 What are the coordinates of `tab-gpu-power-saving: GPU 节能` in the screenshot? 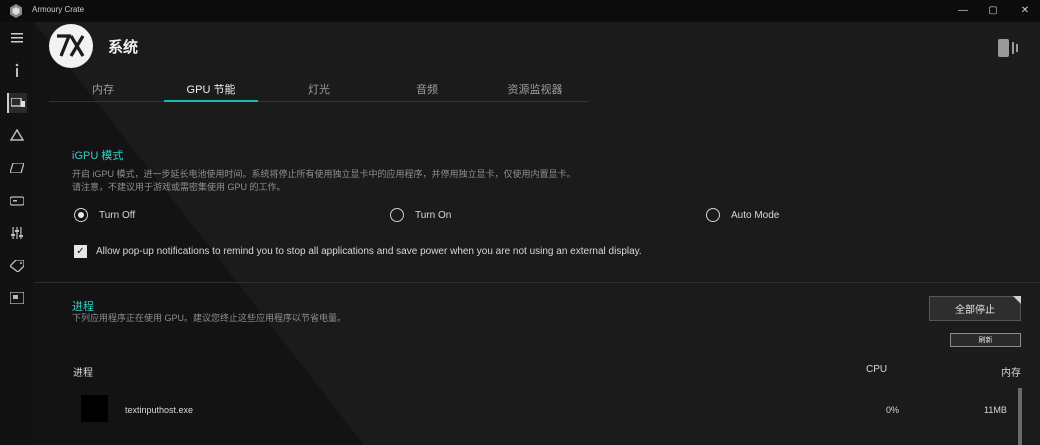 It's located at (211, 91).